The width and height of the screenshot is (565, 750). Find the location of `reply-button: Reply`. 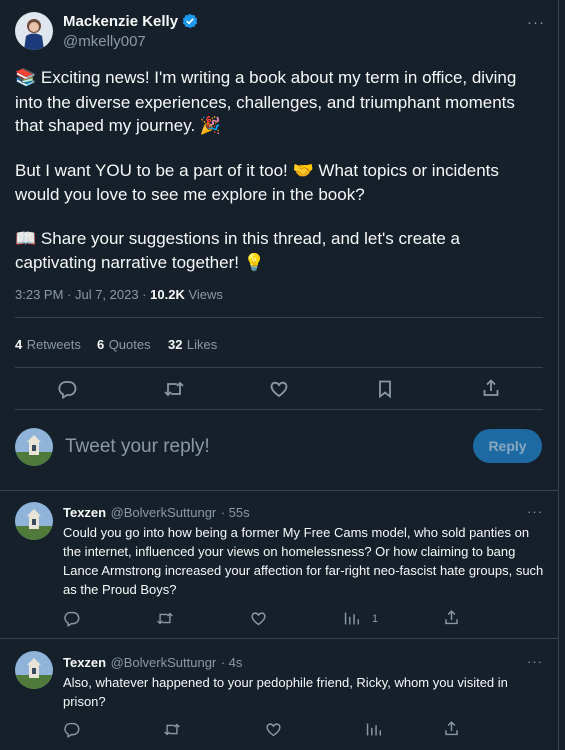

reply-button: Reply is located at coordinates (507, 446).